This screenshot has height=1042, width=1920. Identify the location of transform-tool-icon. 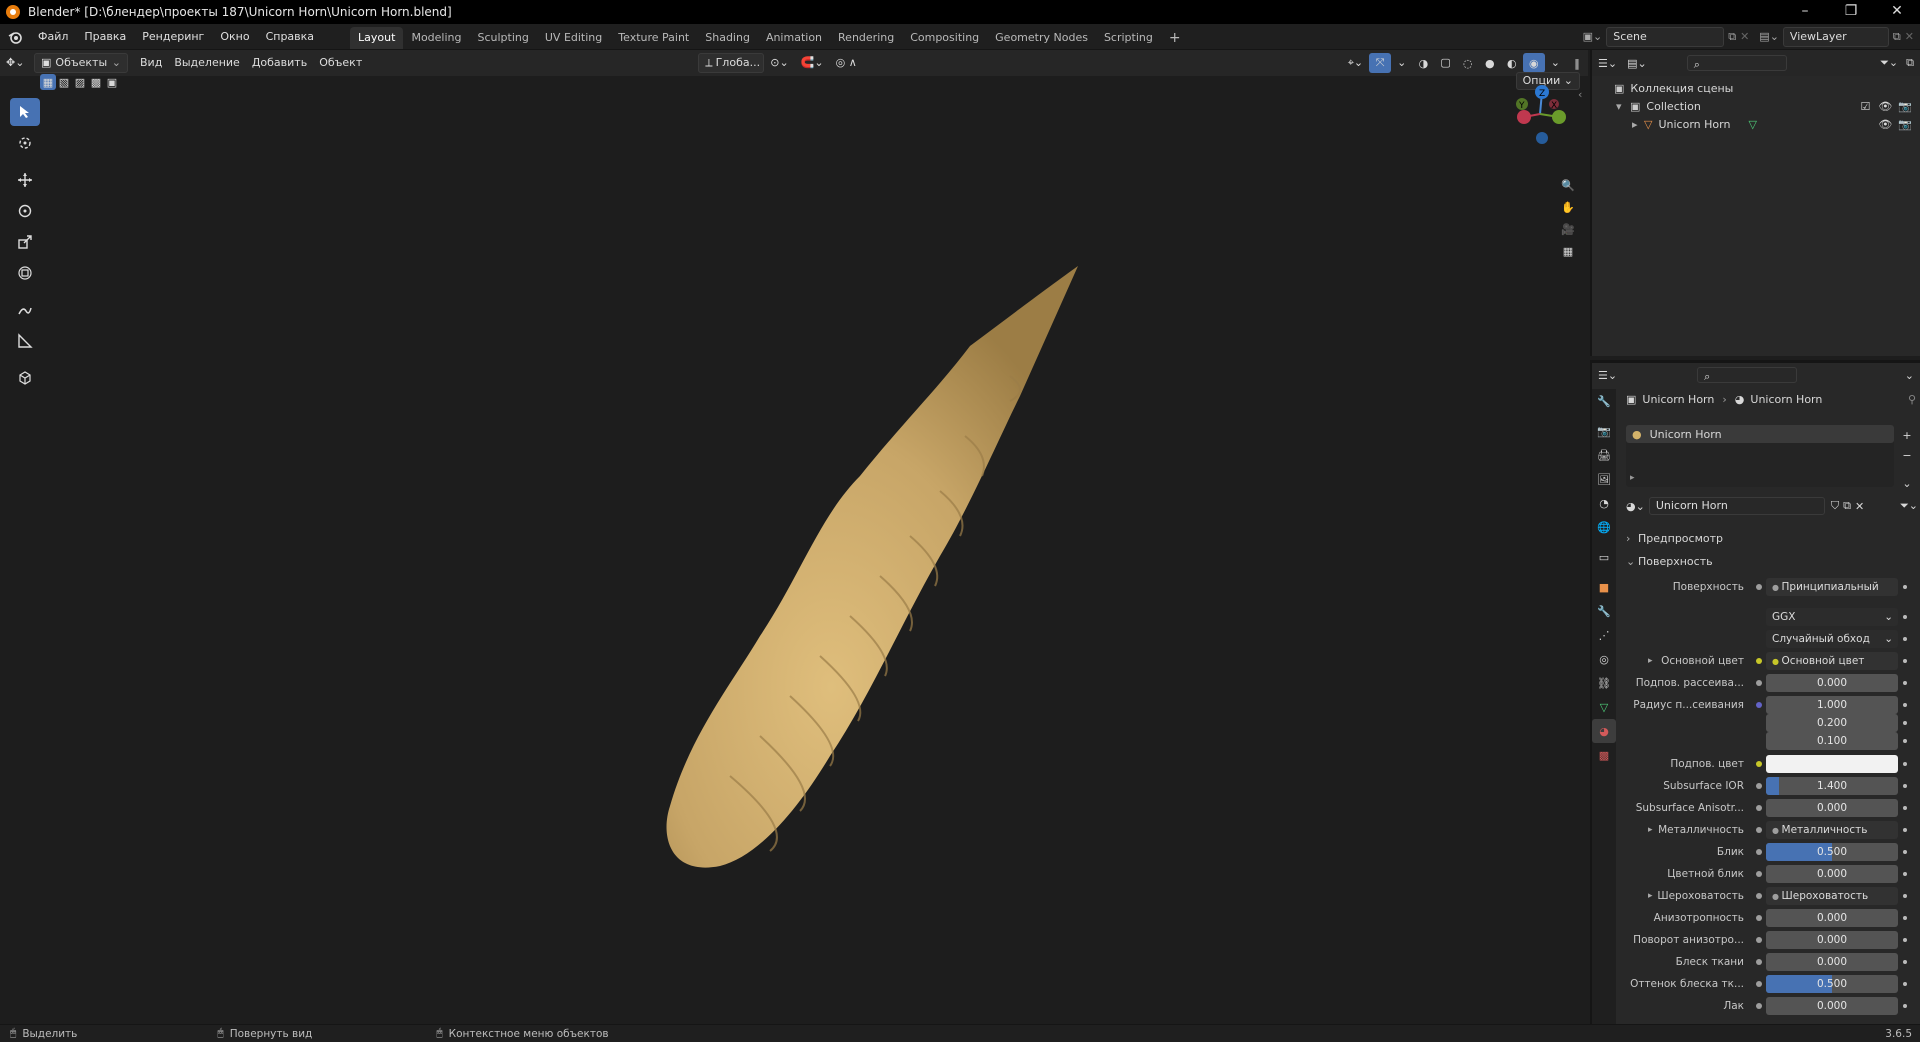
(25, 273).